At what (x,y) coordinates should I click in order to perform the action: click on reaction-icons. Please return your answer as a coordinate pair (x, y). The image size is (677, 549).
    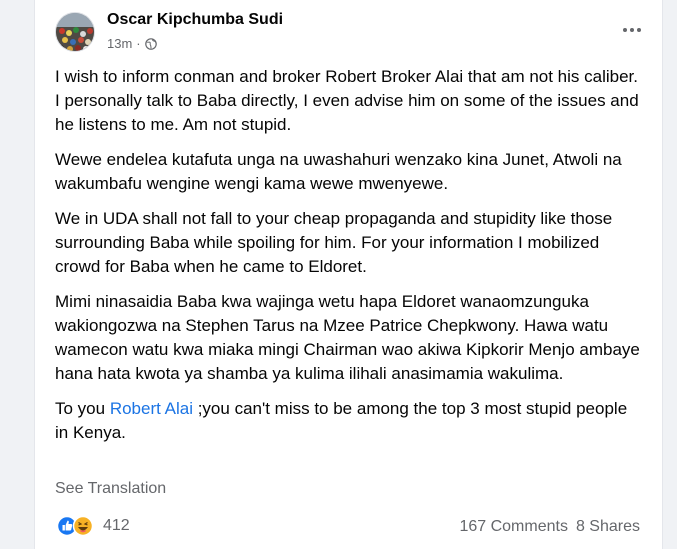
    Looking at the image, I should click on (75, 526).